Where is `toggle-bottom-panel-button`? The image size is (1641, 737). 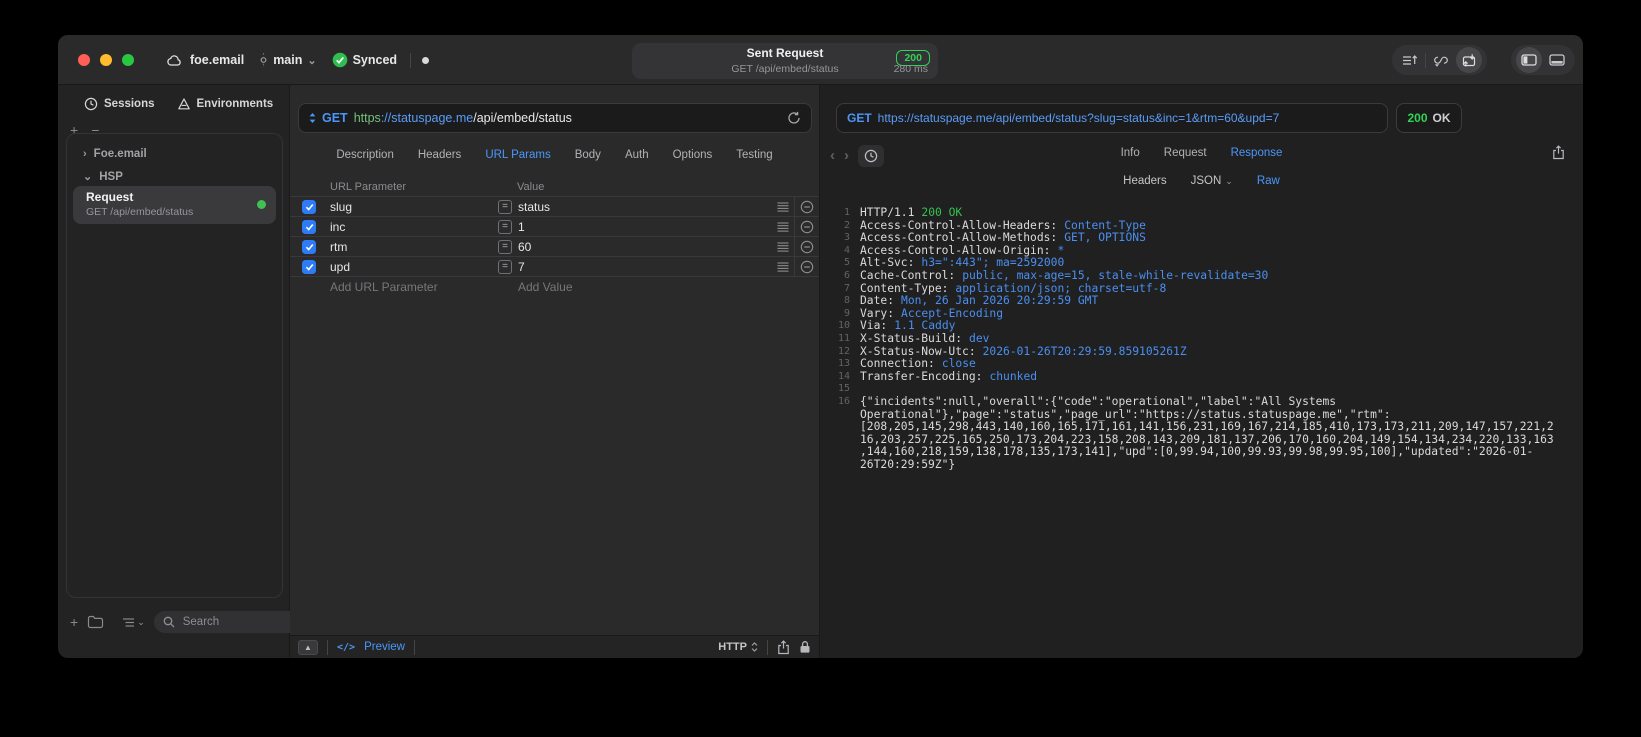 toggle-bottom-panel-button is located at coordinates (1557, 60).